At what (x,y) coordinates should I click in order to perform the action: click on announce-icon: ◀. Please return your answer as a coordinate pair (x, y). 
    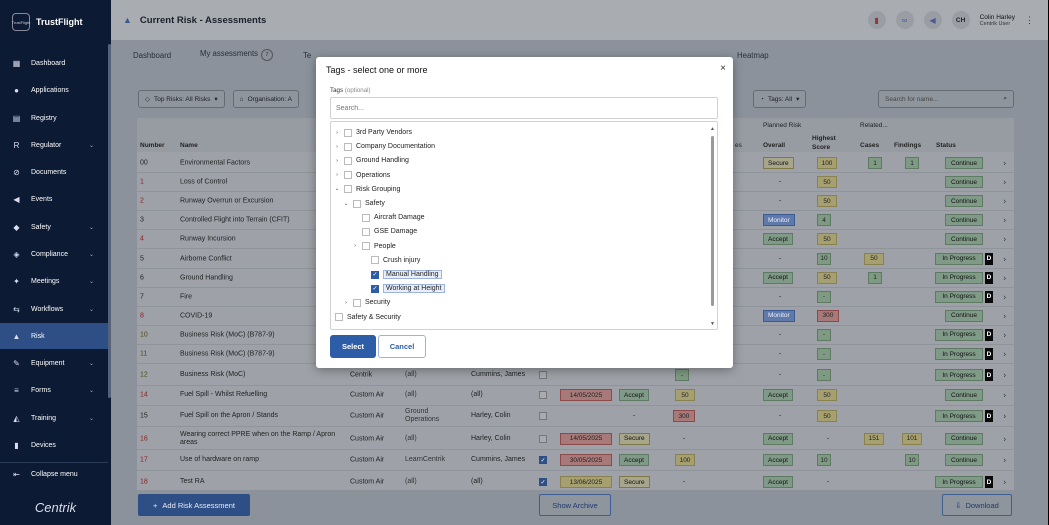
    Looking at the image, I should click on (932, 20).